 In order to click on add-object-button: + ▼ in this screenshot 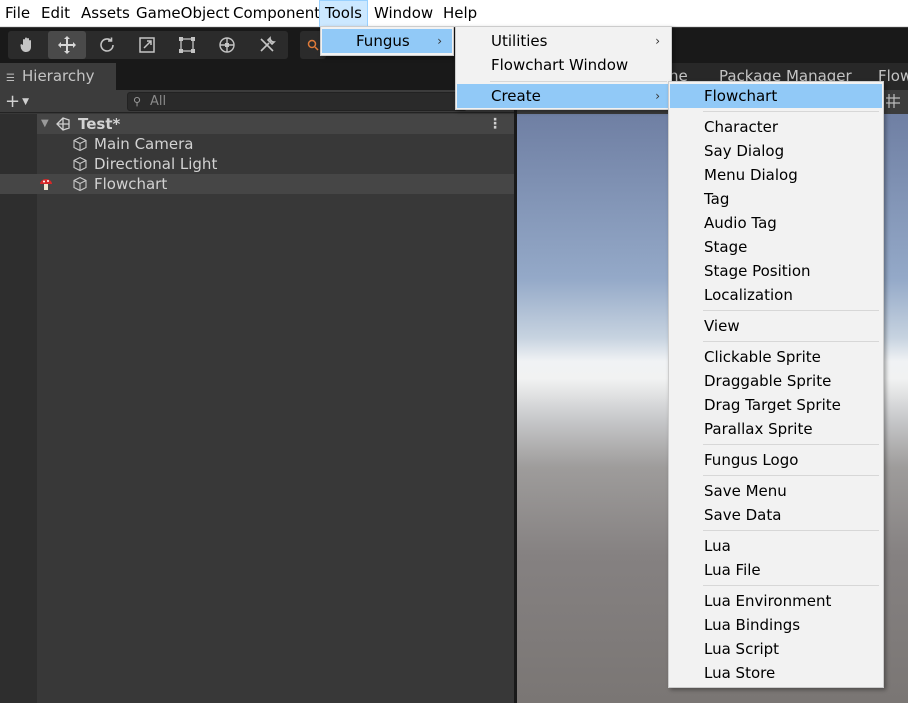, I will do `click(17, 101)`.